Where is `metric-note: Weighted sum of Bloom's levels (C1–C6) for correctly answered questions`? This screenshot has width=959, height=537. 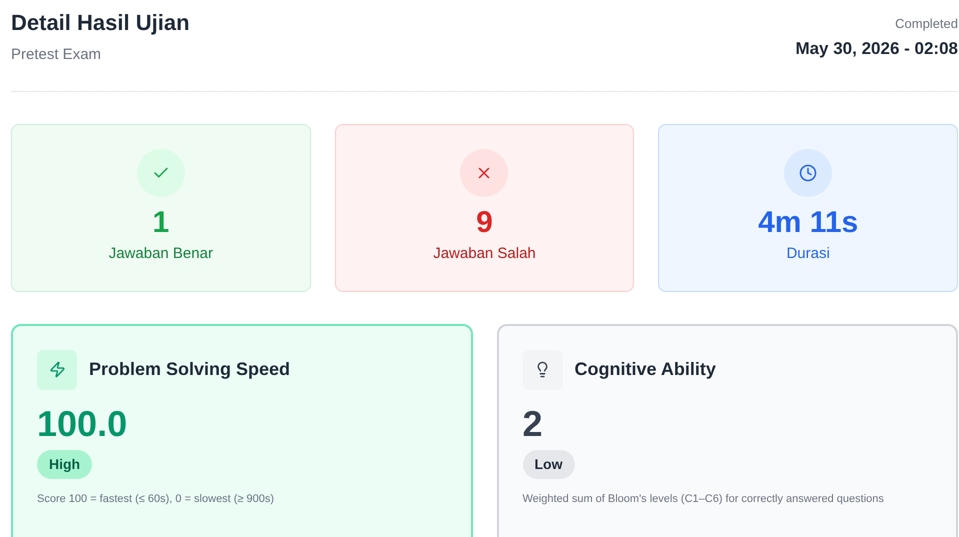 metric-note: Weighted sum of Bloom's levels (C1–C6) for correctly answered questions is located at coordinates (703, 499).